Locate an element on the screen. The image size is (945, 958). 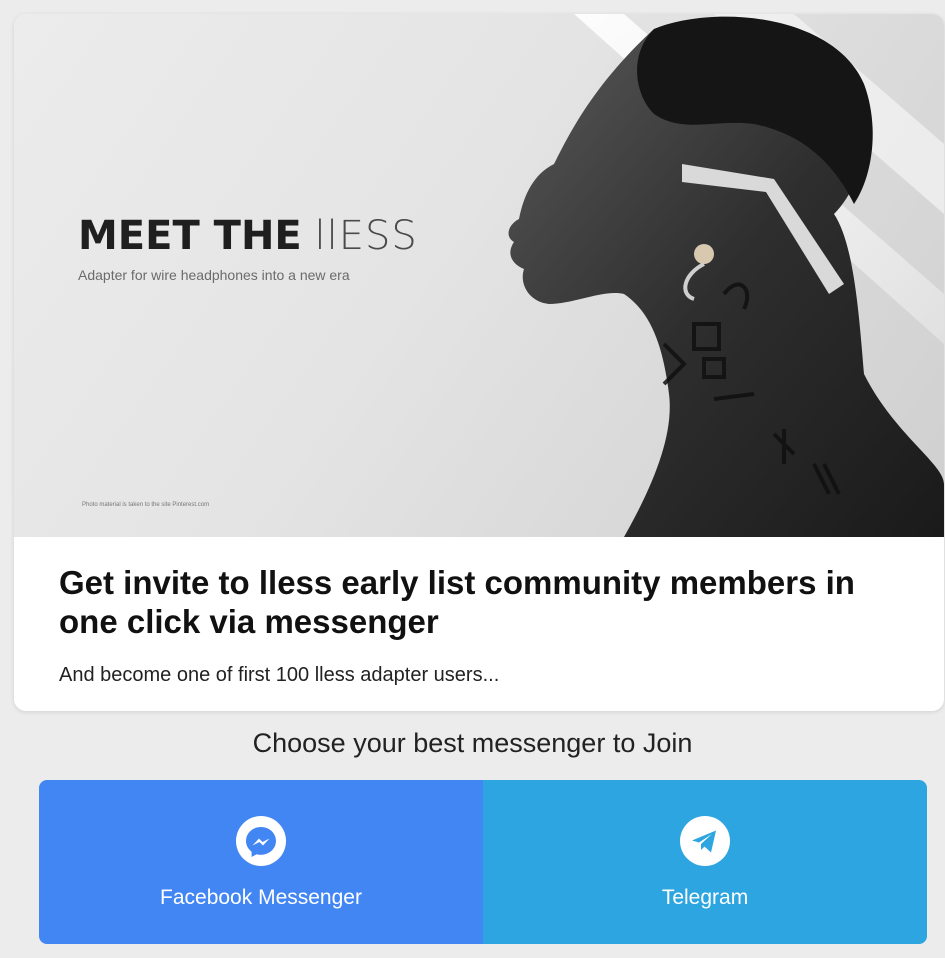
telegram-label: Telegram is located at coordinates (705, 897).